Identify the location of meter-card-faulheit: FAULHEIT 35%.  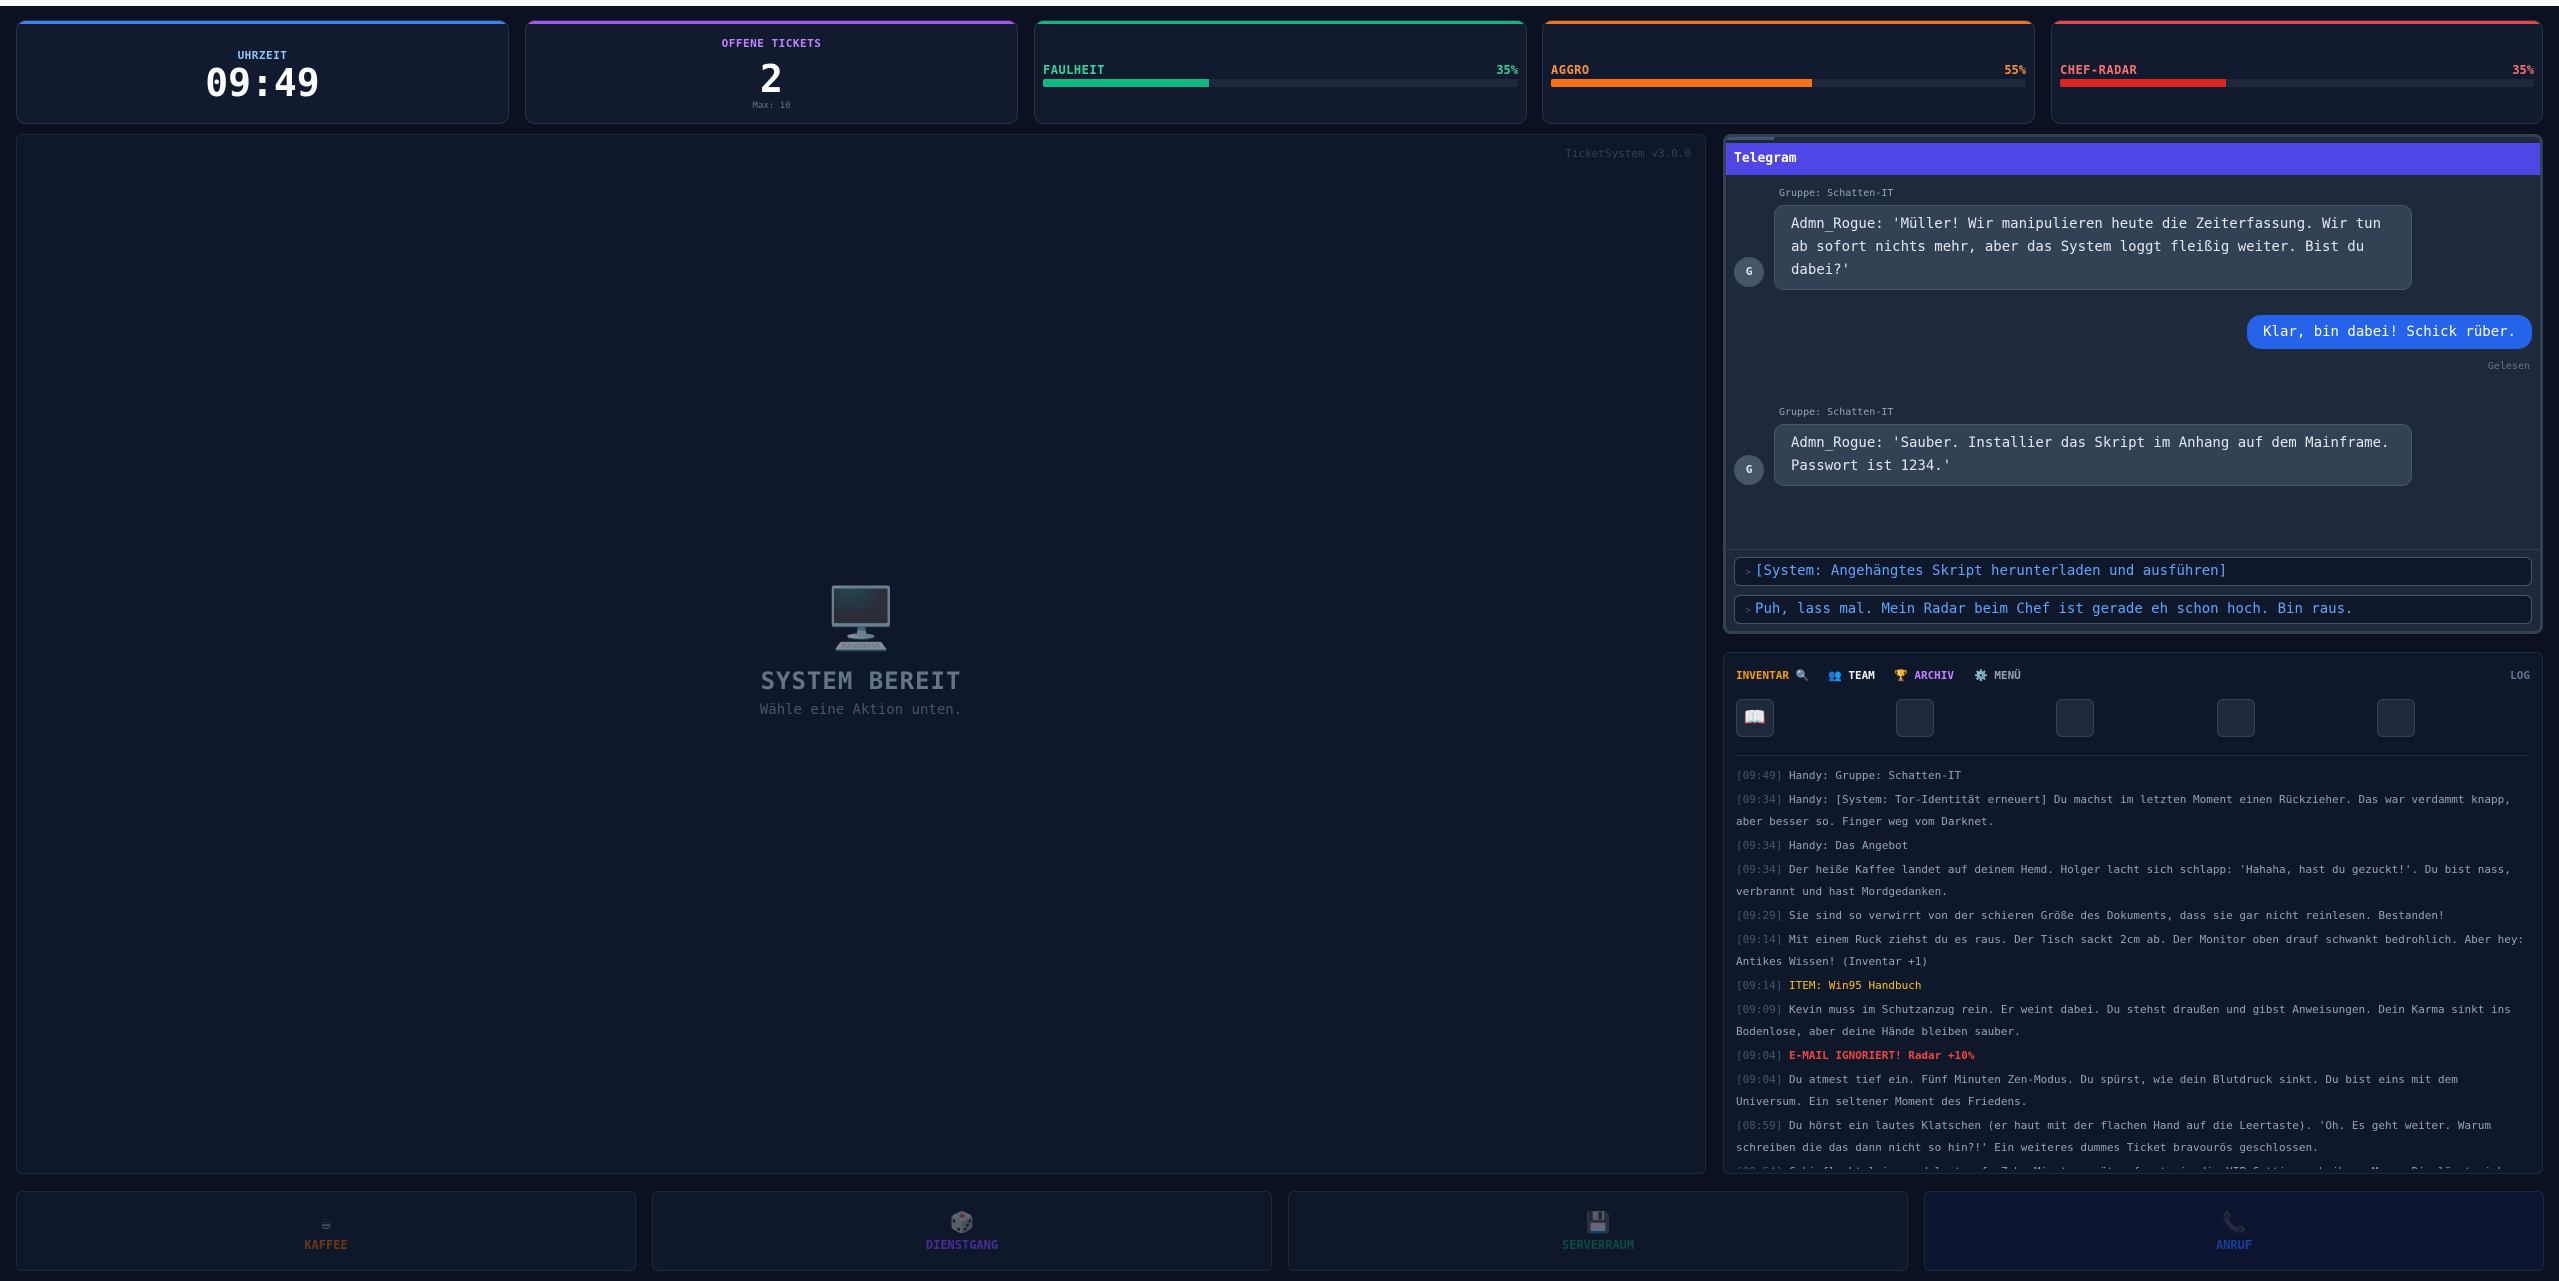
(1280, 72).